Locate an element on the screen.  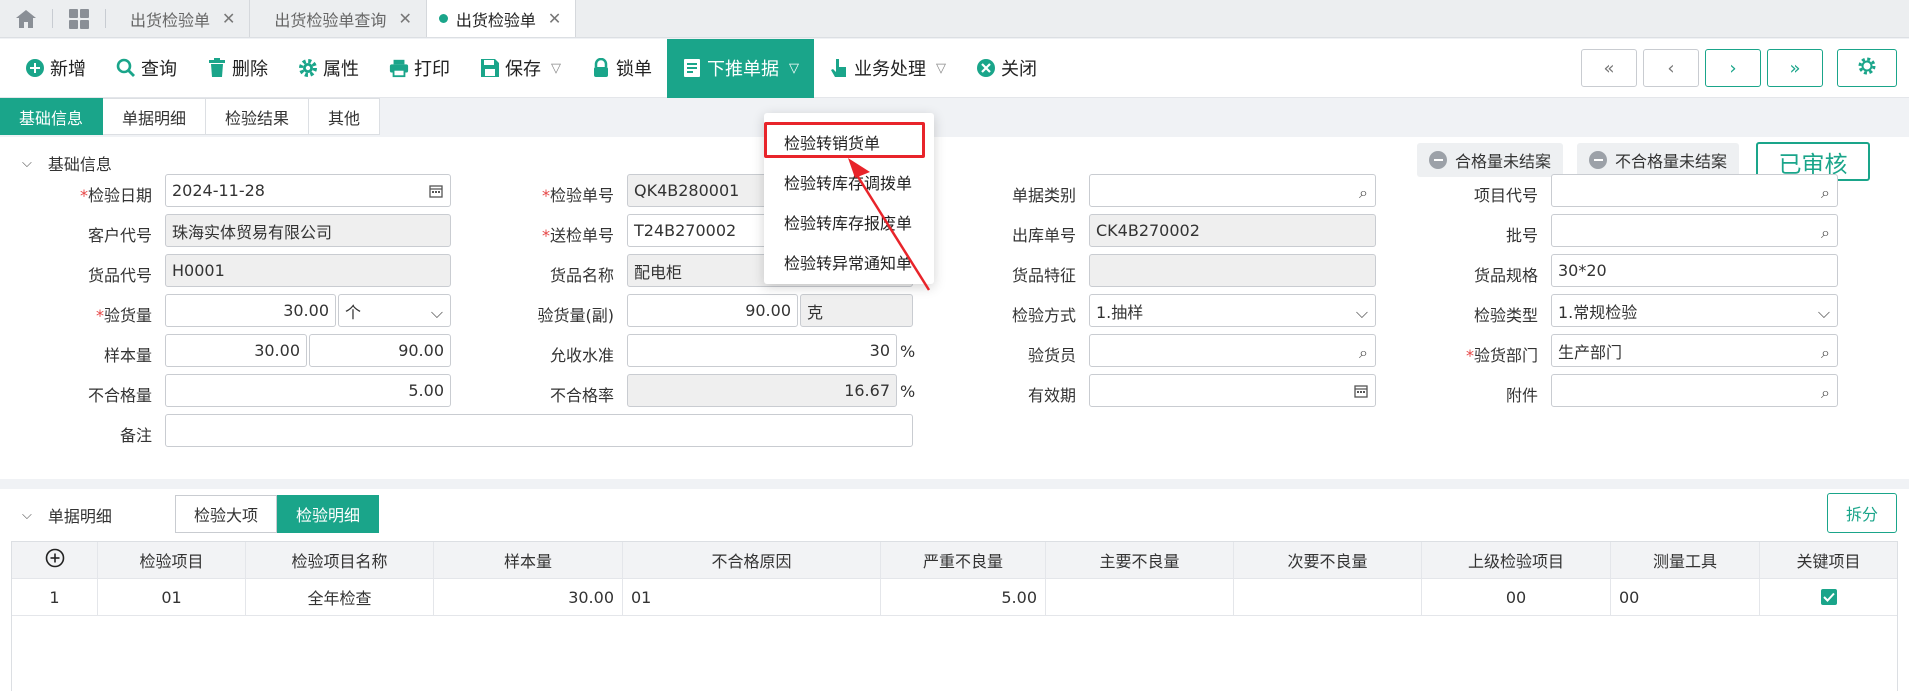
tab-inspection-result: 检验结果 is located at coordinates (258, 116).